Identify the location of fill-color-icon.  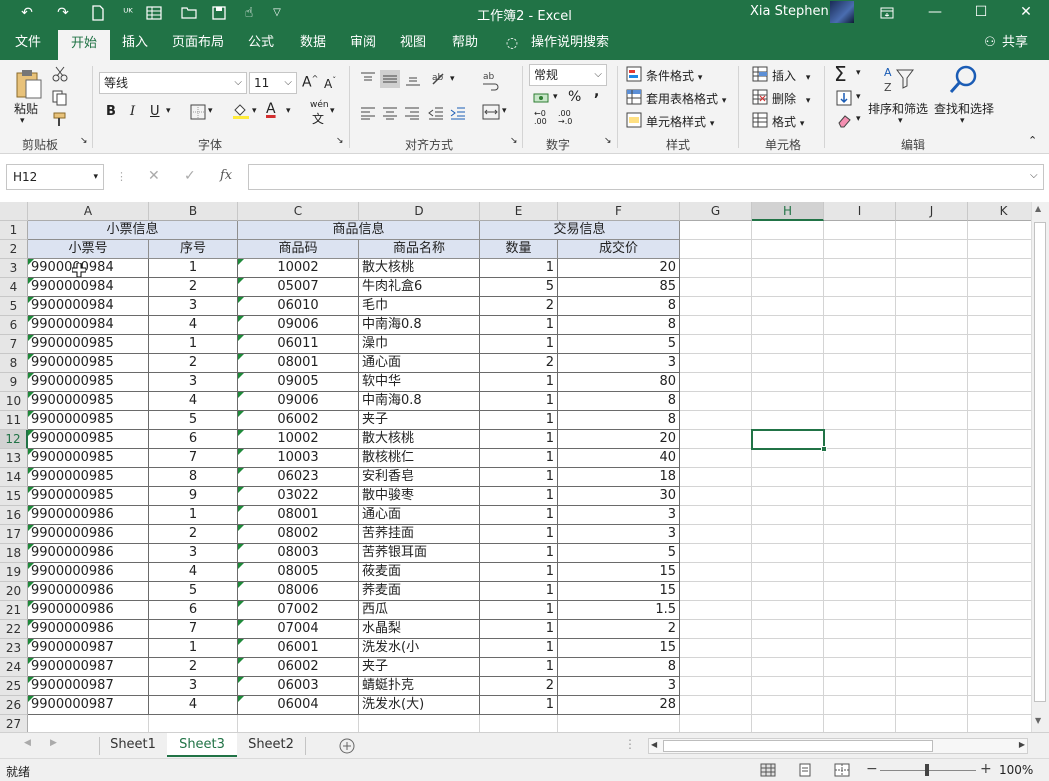
(241, 111).